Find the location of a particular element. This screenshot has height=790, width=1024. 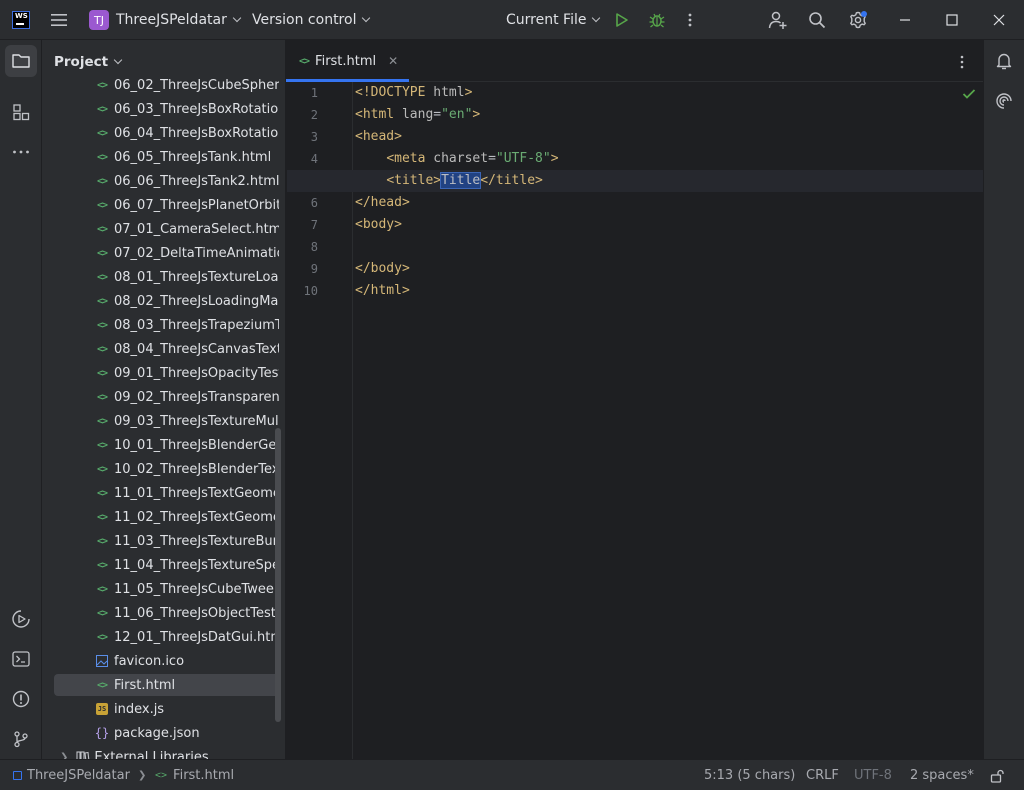

tree-item: <> 09_03_ThreeJsTextureMulti is located at coordinates (166, 421).